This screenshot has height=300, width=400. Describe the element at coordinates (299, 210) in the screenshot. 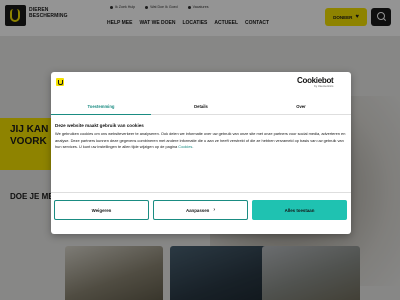

I see `allow-all-button: Alles toestaan` at that location.